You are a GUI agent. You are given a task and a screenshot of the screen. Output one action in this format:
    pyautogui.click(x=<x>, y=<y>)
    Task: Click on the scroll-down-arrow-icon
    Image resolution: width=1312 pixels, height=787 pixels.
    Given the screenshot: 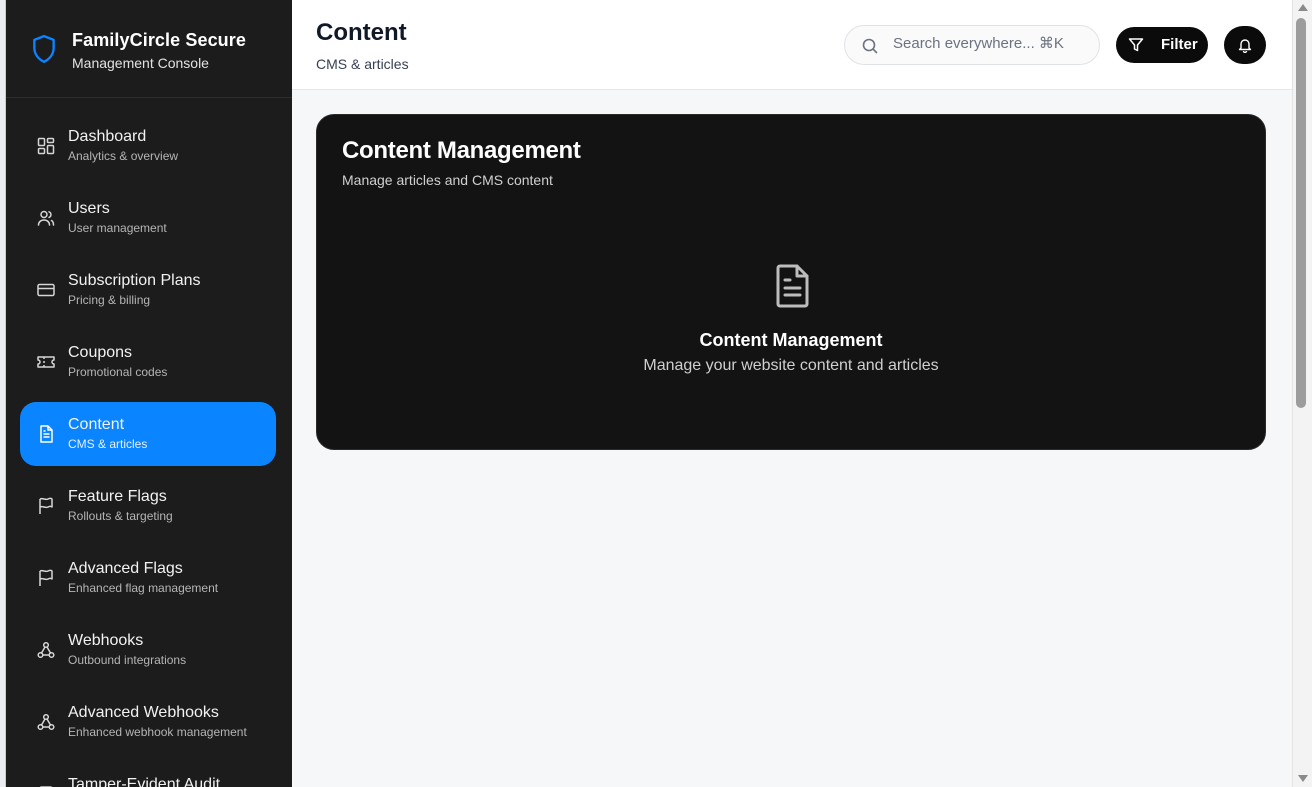 What is the action you would take?
    pyautogui.click(x=1303, y=778)
    